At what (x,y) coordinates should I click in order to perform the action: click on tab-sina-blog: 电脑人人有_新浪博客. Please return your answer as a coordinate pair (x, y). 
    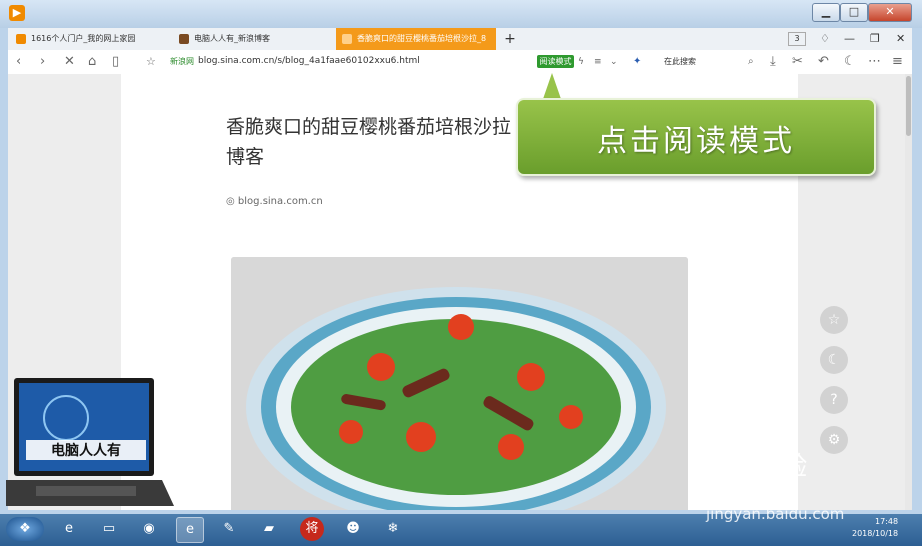
    Looking at the image, I should click on (253, 39).